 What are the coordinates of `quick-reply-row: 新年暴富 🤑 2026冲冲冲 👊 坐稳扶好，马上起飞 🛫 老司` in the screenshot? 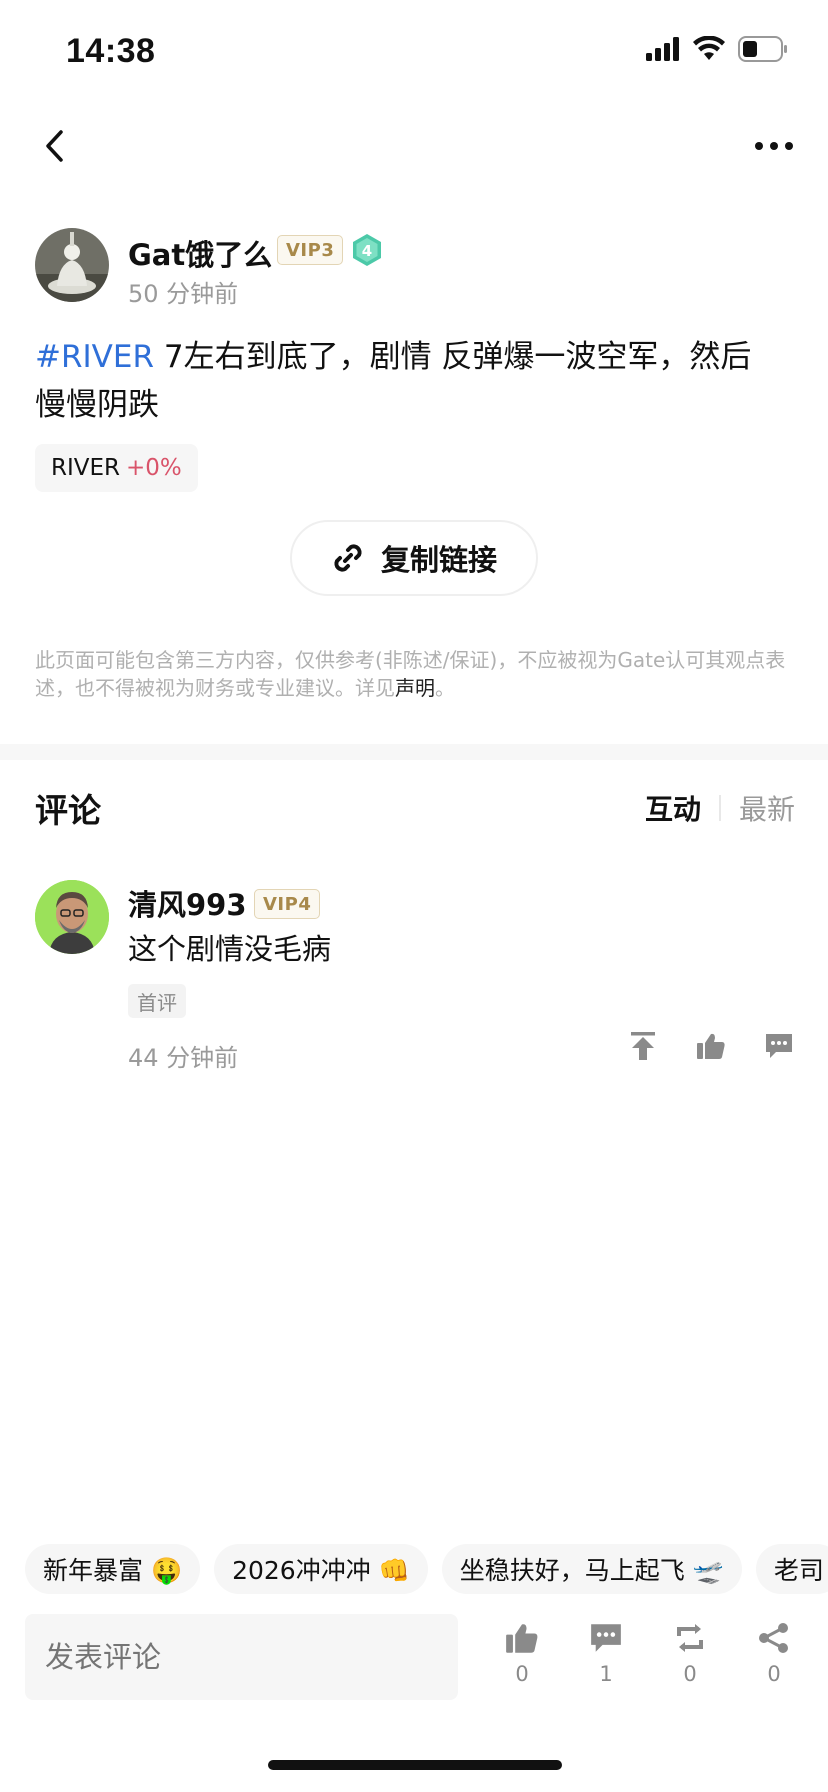 It's located at (426, 1570).